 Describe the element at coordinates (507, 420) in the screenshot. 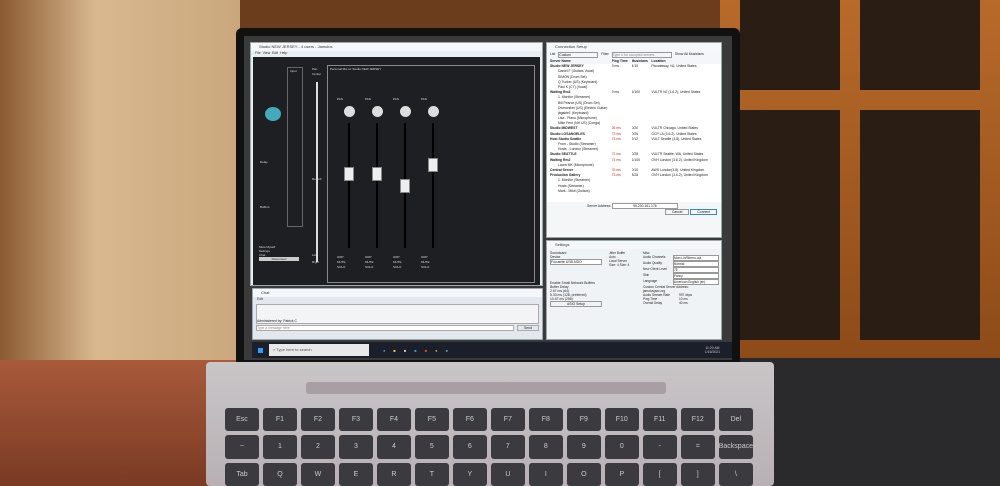

I see `keyboard-key: F7` at that location.